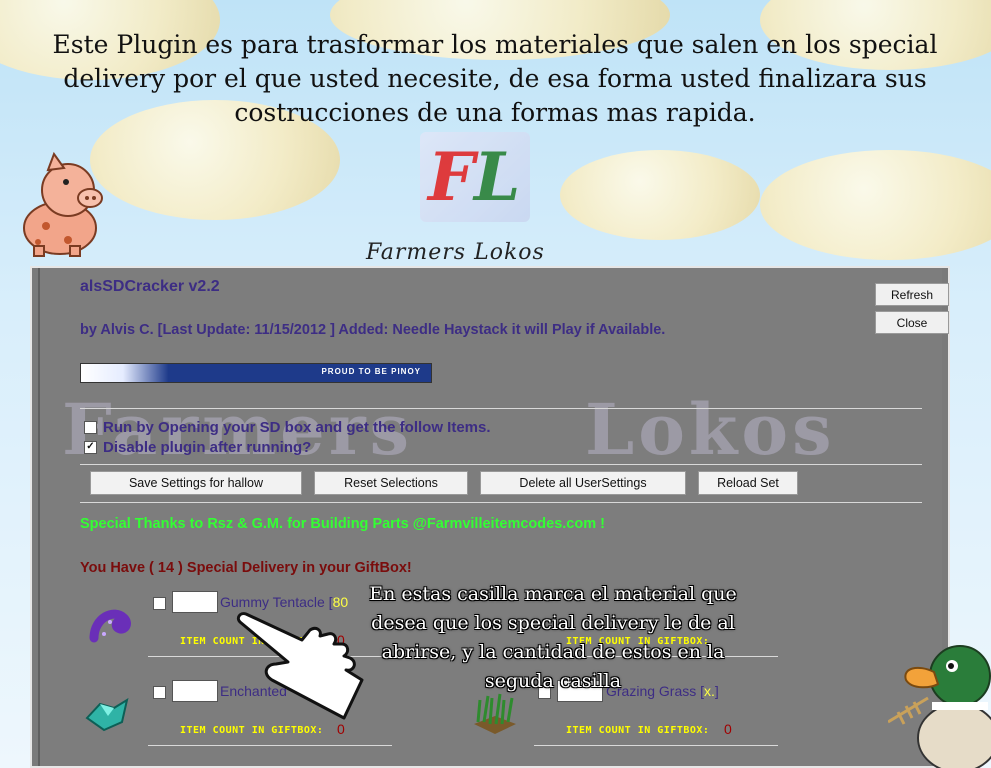 Image resolution: width=991 pixels, height=768 pixels. Describe the element at coordinates (710, 429) in the screenshot. I see `watermark-lokos: Lokos` at that location.